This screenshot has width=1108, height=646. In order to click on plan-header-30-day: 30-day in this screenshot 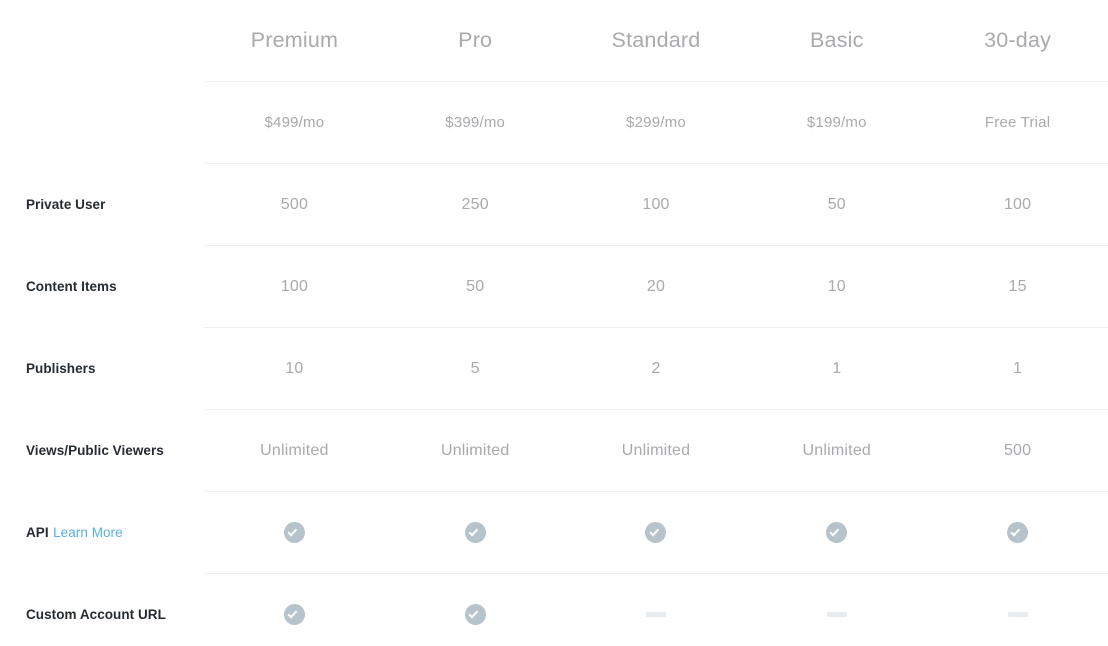, I will do `click(1017, 41)`.